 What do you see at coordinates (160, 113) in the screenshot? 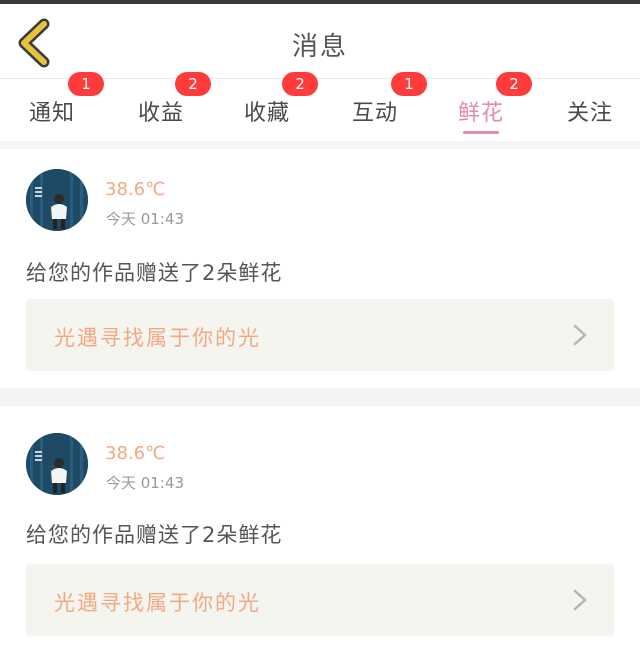
I see `tab-label: 收益` at bounding box center [160, 113].